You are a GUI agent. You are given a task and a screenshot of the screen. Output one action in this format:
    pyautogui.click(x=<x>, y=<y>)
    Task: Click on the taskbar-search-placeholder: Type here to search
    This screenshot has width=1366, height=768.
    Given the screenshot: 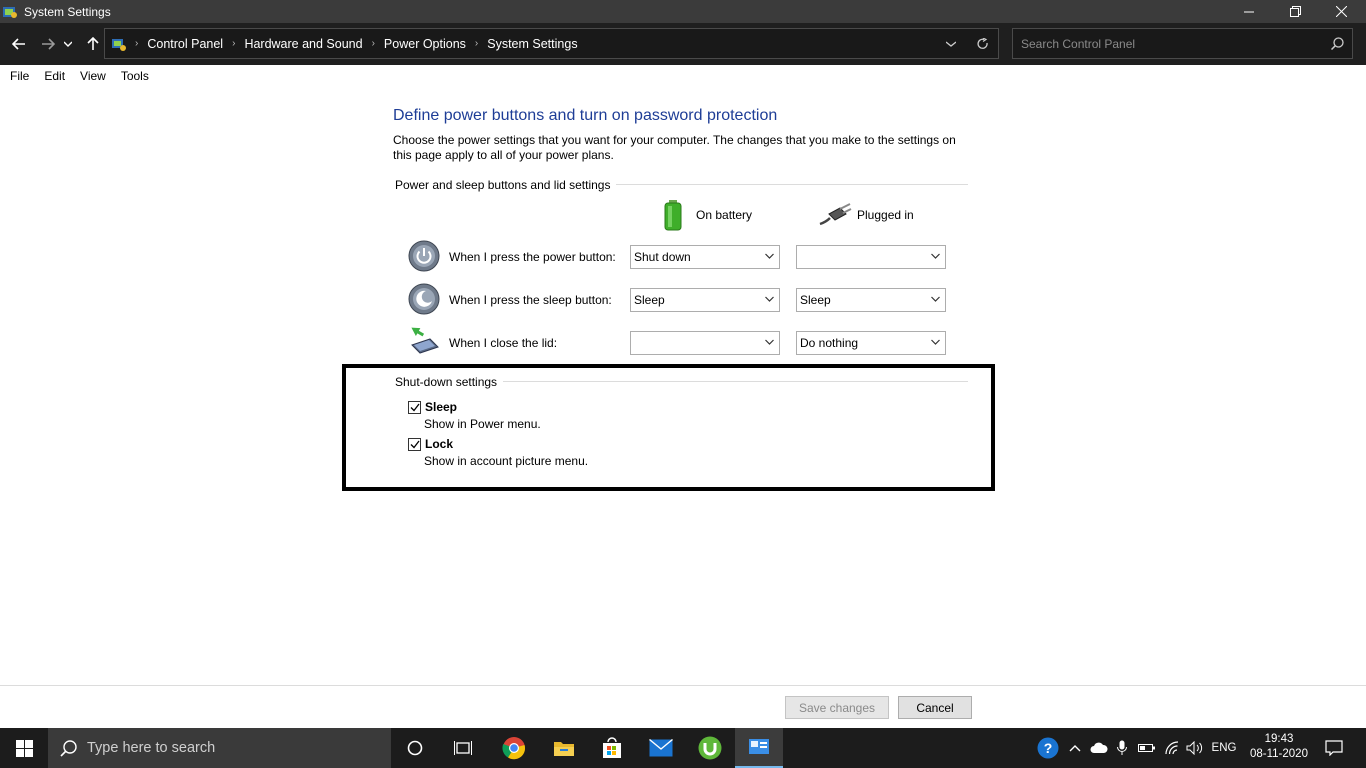 What is the action you would take?
    pyautogui.click(x=151, y=748)
    